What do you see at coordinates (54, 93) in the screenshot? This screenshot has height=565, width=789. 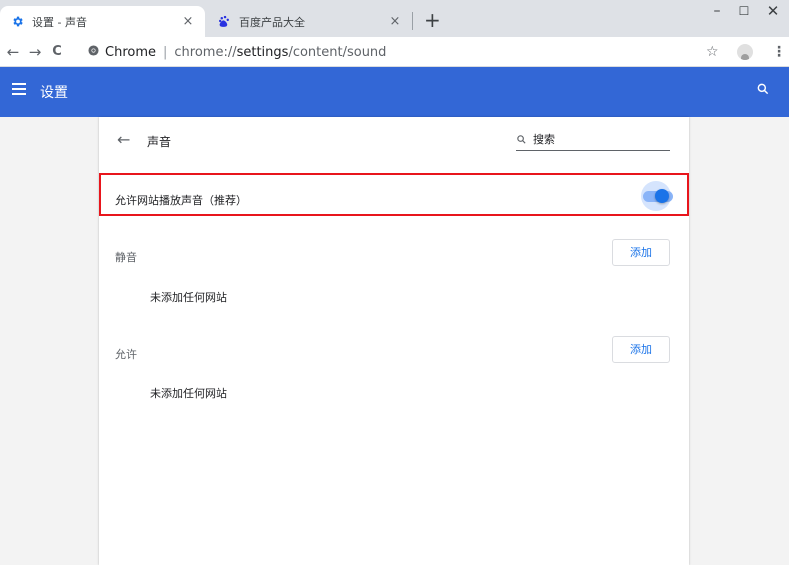 I see `page-title: 设置` at bounding box center [54, 93].